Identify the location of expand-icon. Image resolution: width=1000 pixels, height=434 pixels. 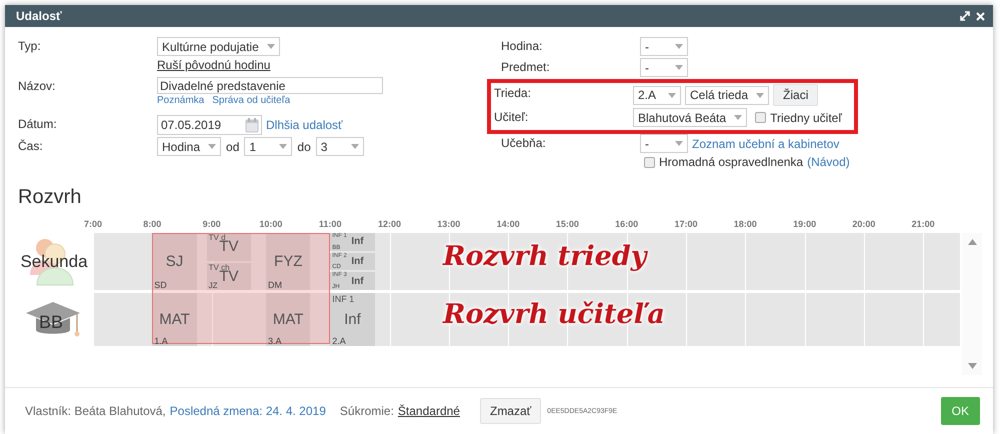
(965, 16).